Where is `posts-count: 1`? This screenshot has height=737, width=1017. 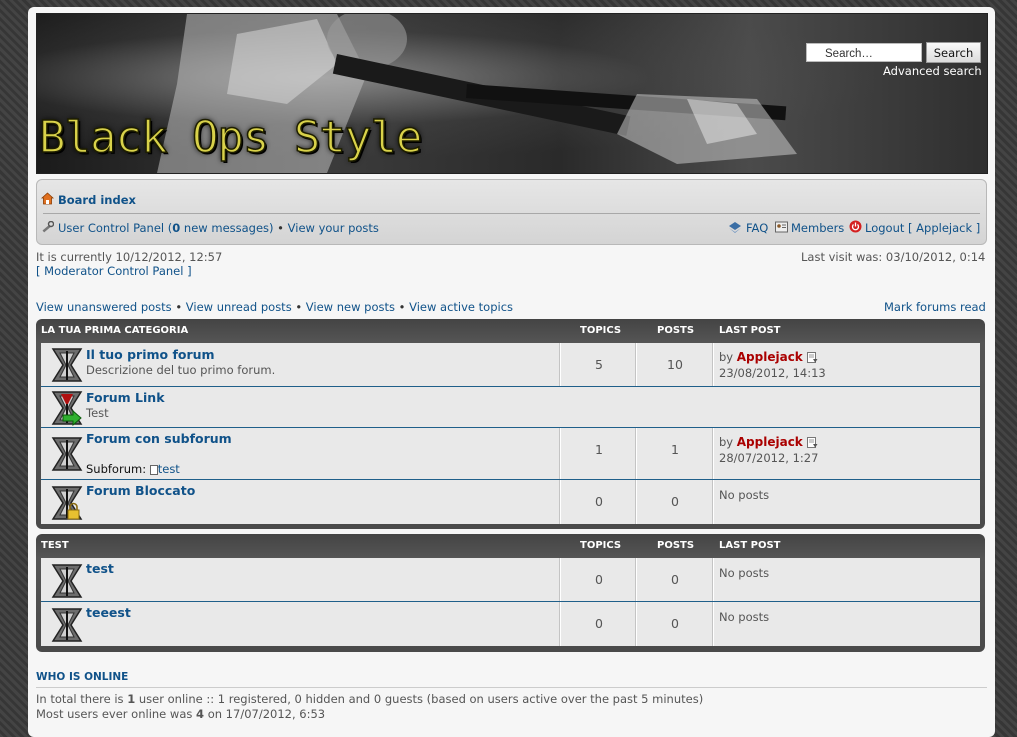
posts-count: 1 is located at coordinates (675, 449).